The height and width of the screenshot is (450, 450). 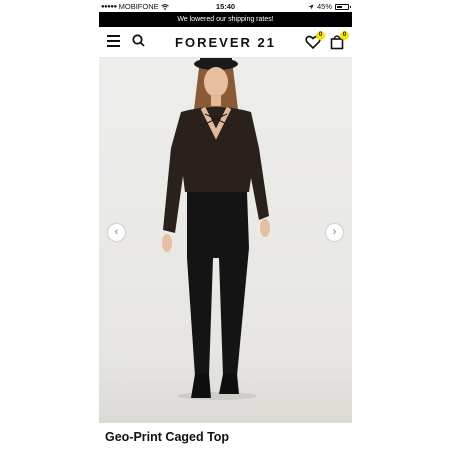 I want to click on bag-button: 0, so click(x=339, y=40).